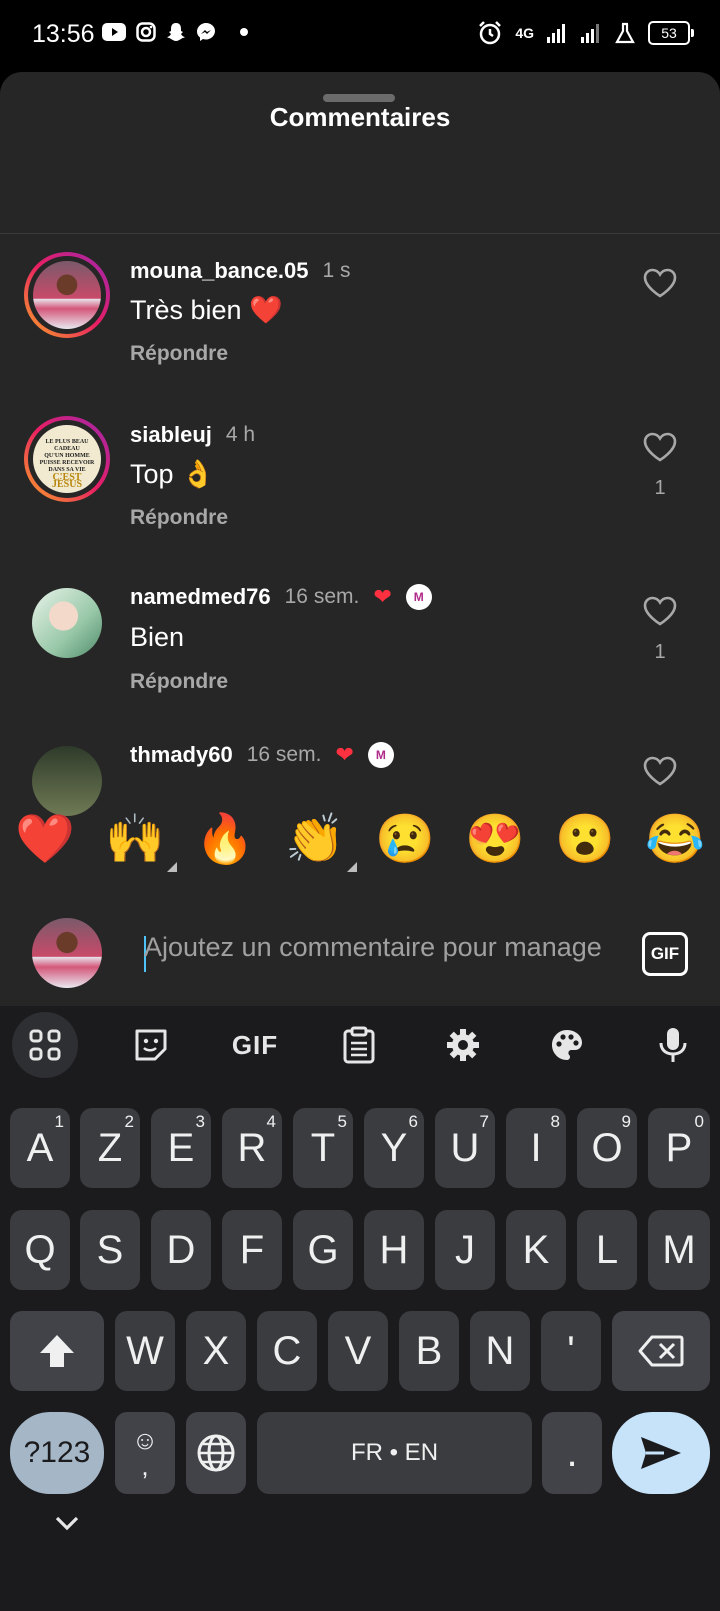 The height and width of the screenshot is (1611, 720). What do you see at coordinates (252, 1250) in the screenshot?
I see `key-f: F` at bounding box center [252, 1250].